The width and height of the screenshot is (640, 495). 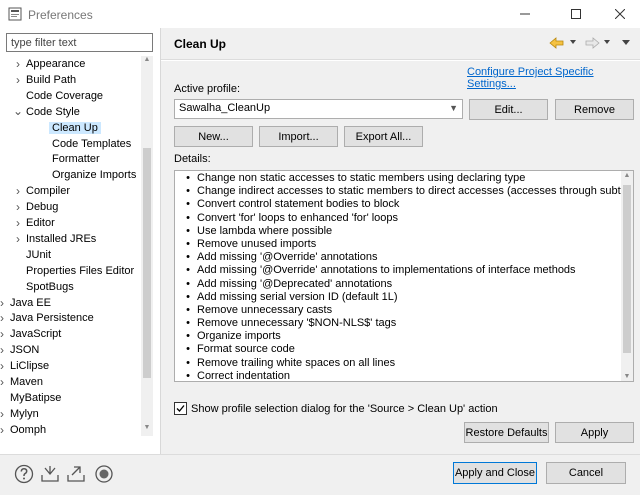 What do you see at coordinates (104, 474) in the screenshot?
I see `record-icon` at bounding box center [104, 474].